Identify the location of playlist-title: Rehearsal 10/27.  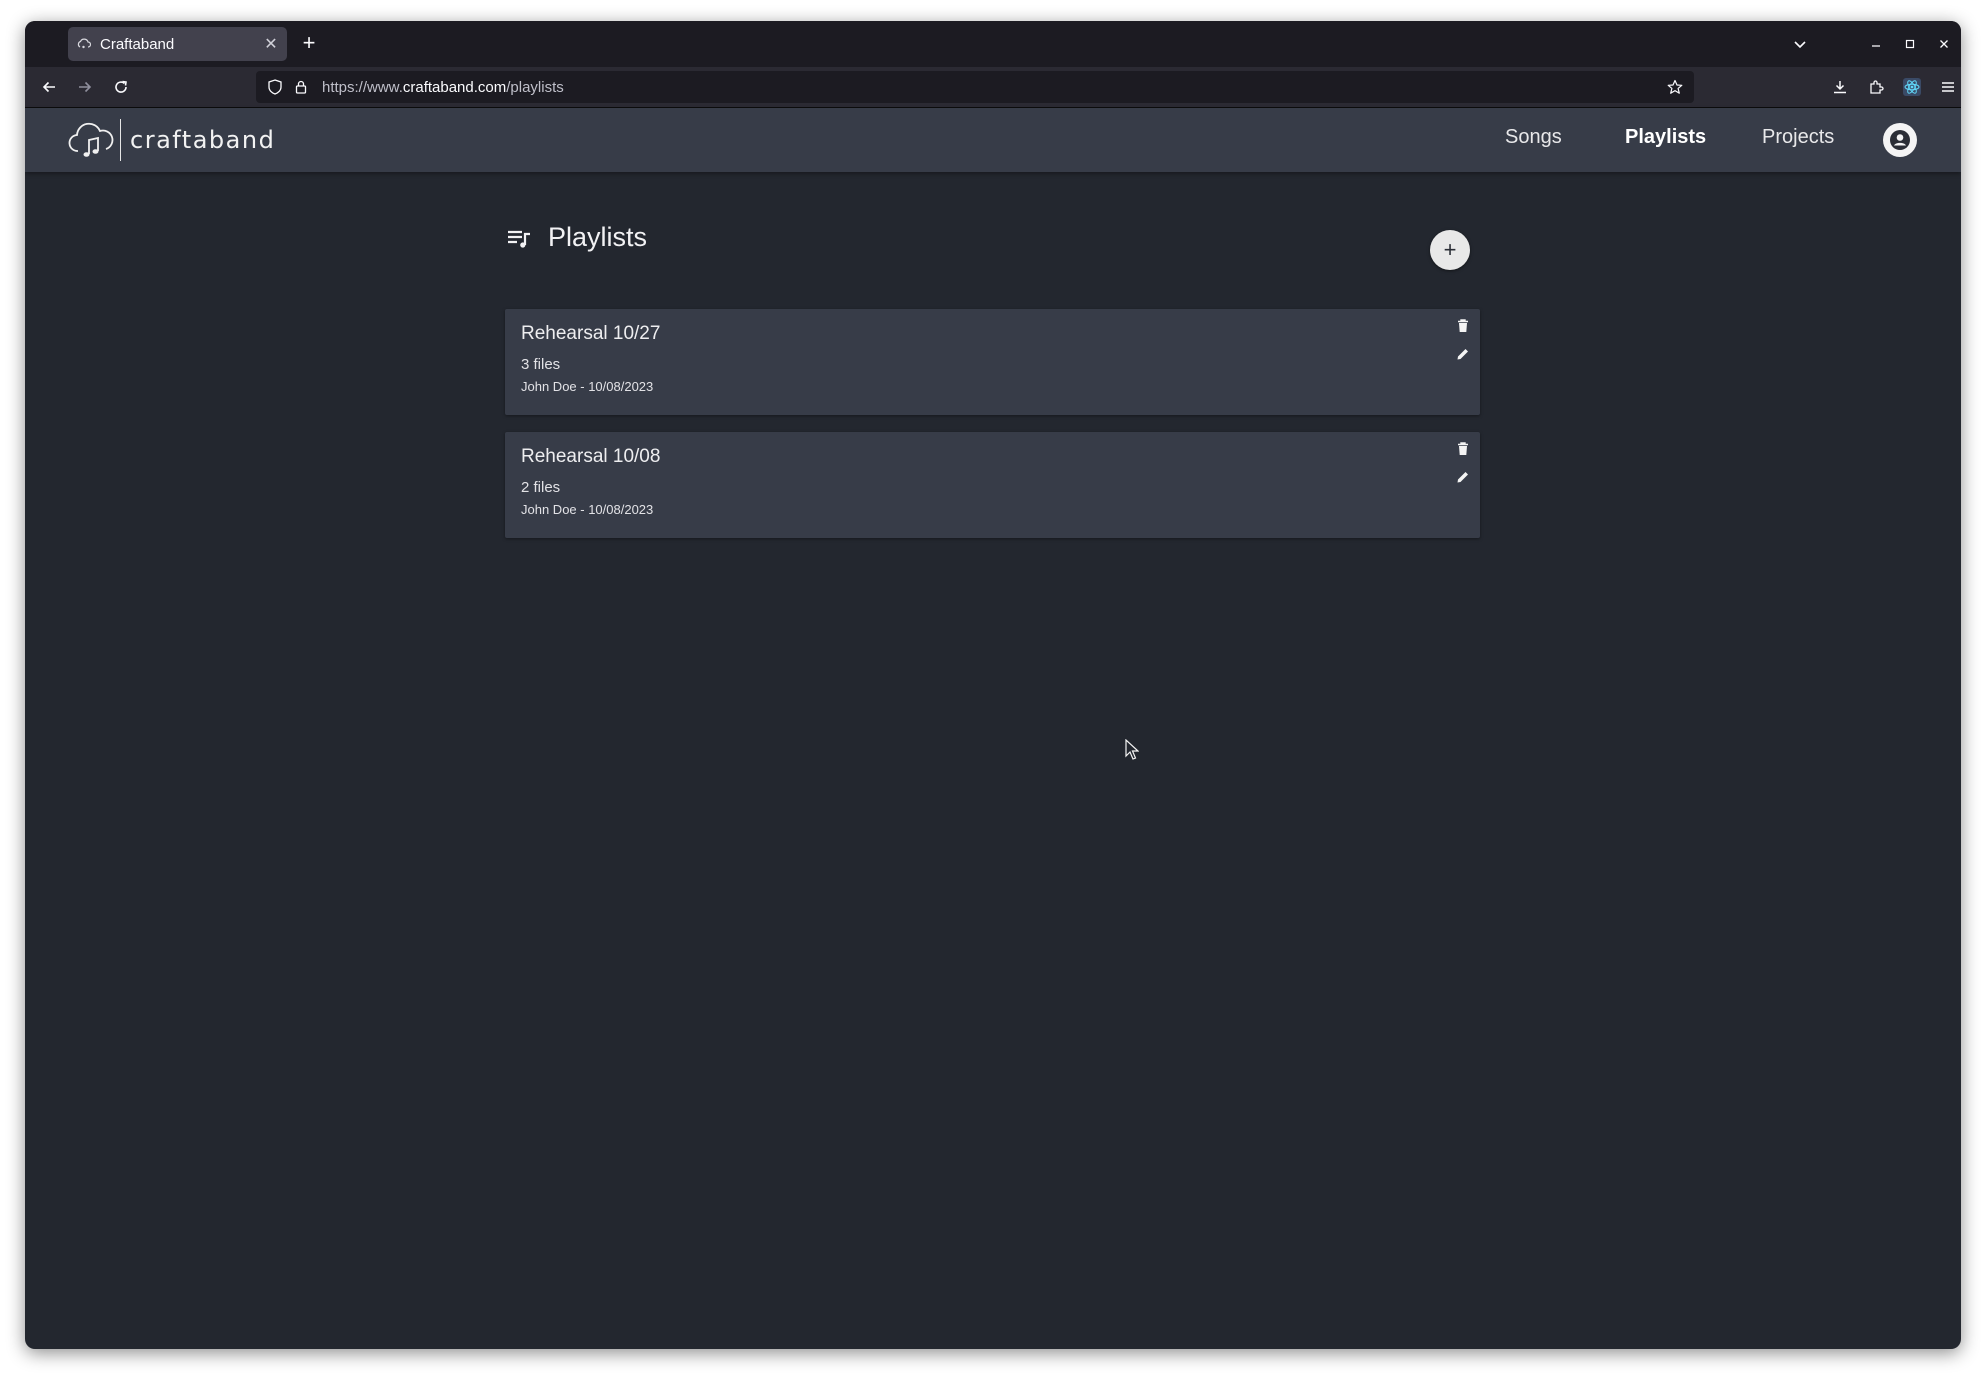
(590, 334).